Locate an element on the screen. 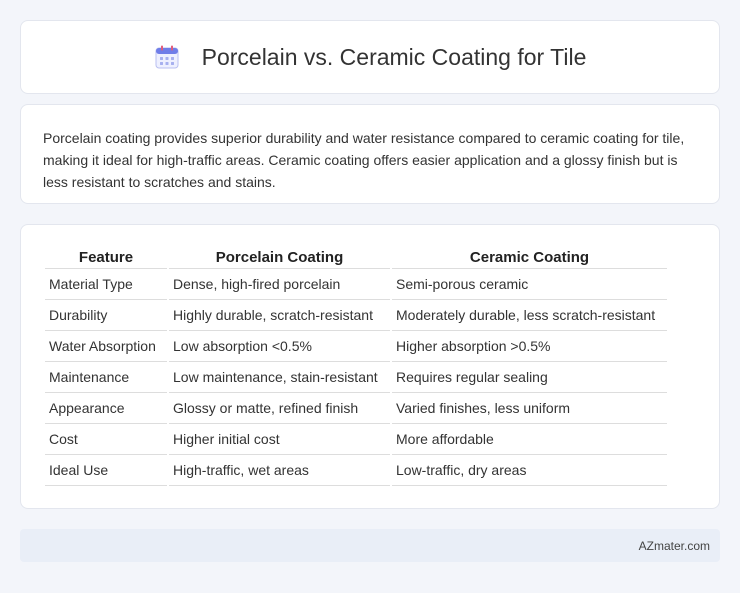 This screenshot has width=740, height=593. table-cell: High-traffic, wet areas is located at coordinates (279, 470).